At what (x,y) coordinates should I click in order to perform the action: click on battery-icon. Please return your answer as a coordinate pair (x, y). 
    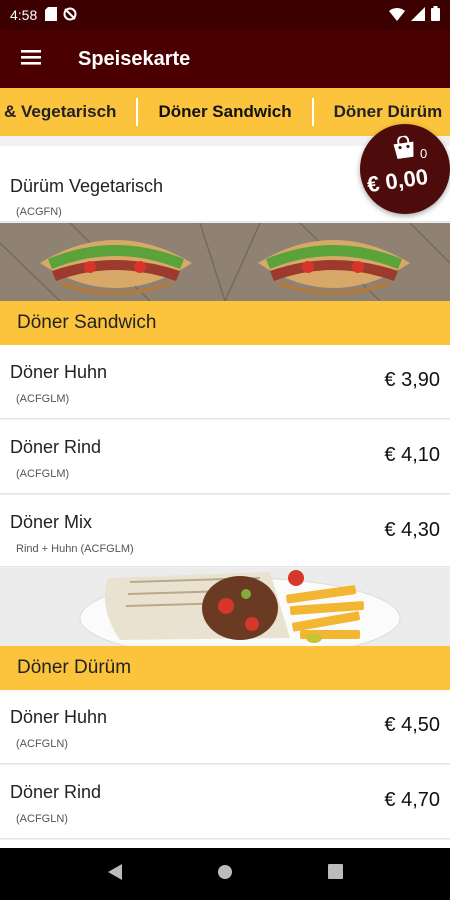
    Looking at the image, I should click on (435, 15).